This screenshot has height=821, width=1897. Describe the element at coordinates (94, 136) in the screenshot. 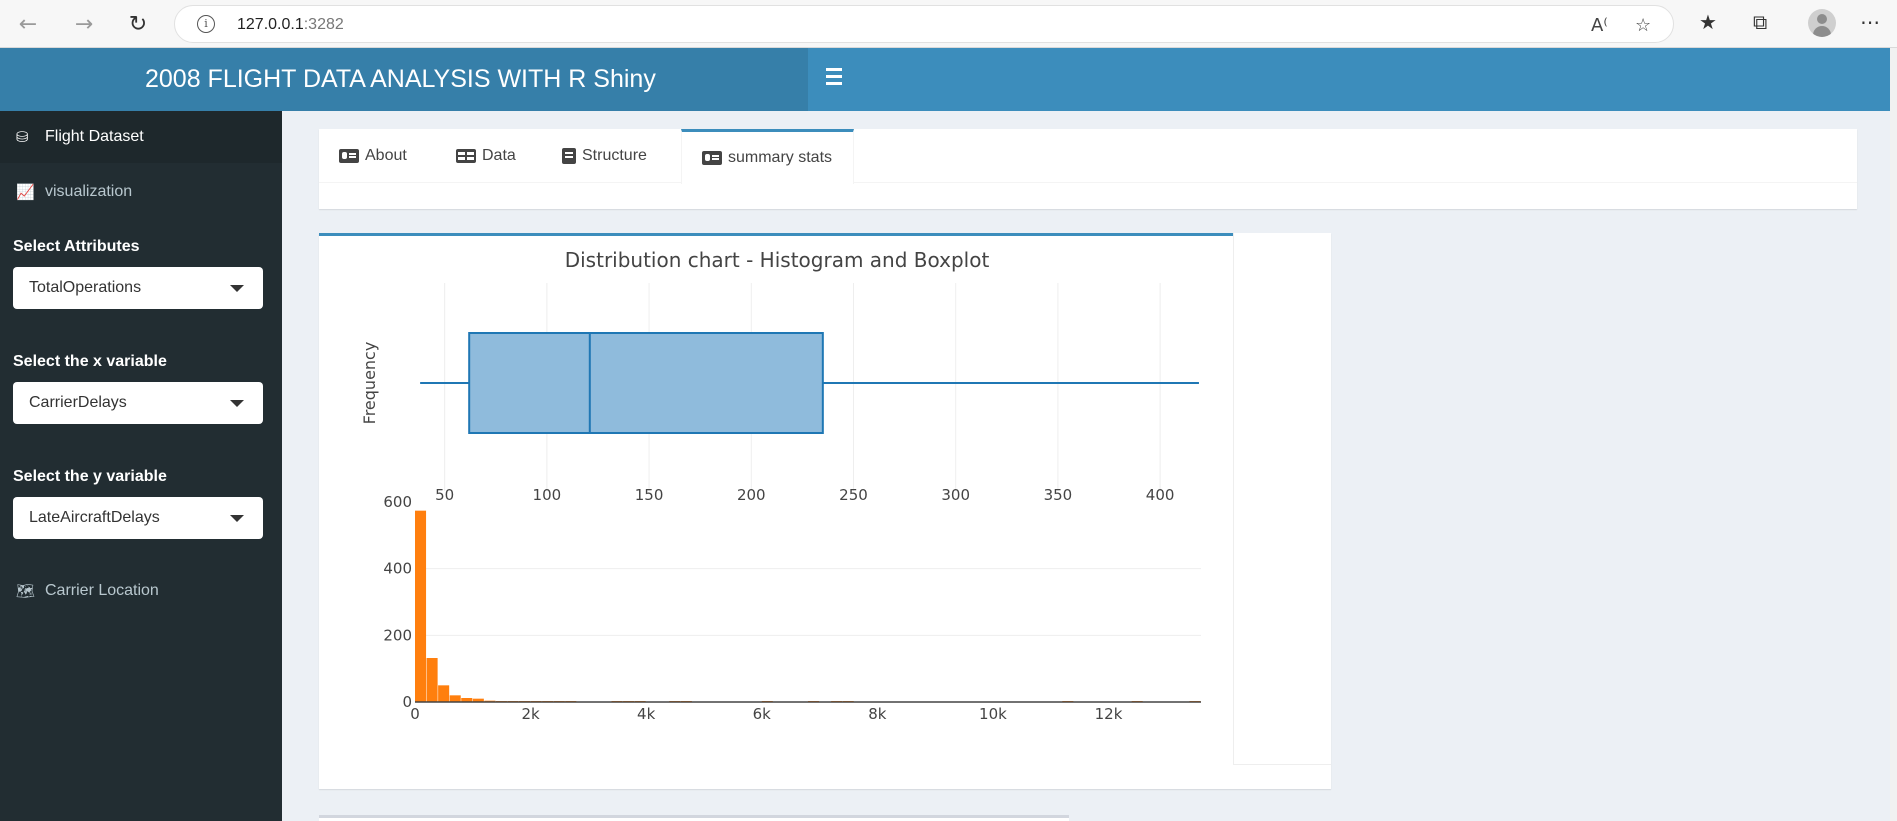

I see `sidebar-item-label: Flight Dataset` at that location.